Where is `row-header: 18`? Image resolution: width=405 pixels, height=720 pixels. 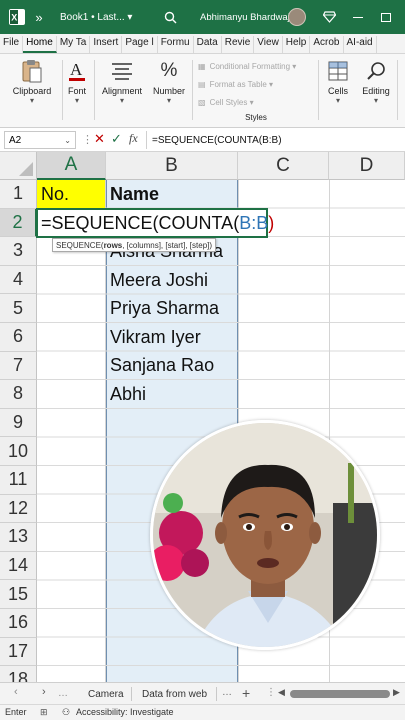
row-header: 18 is located at coordinates (18, 674).